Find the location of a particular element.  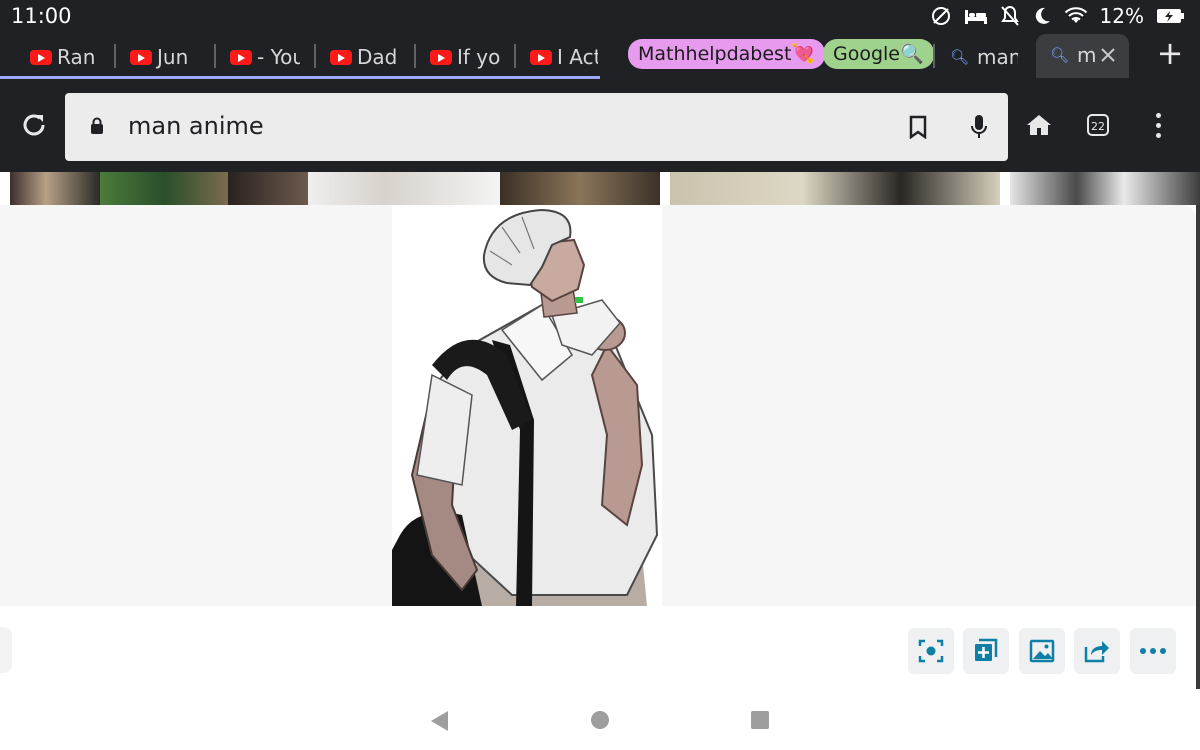

no-sim-icon is located at coordinates (940, 16).